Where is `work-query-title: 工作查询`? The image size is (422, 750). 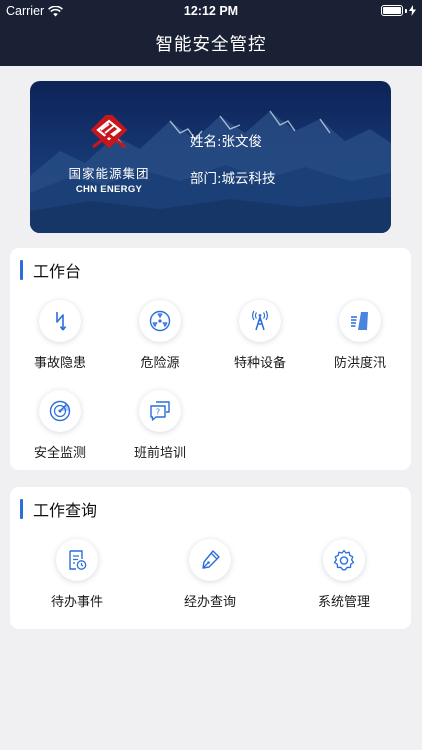 work-query-title: 工作查询 is located at coordinates (65, 510).